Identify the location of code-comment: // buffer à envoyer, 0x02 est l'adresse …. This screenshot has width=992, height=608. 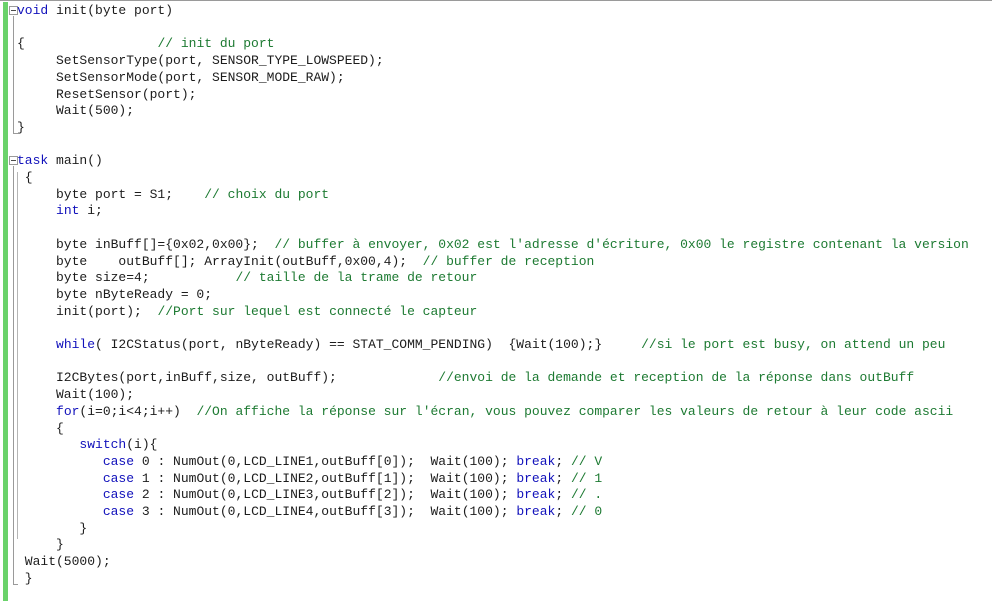
(621, 244).